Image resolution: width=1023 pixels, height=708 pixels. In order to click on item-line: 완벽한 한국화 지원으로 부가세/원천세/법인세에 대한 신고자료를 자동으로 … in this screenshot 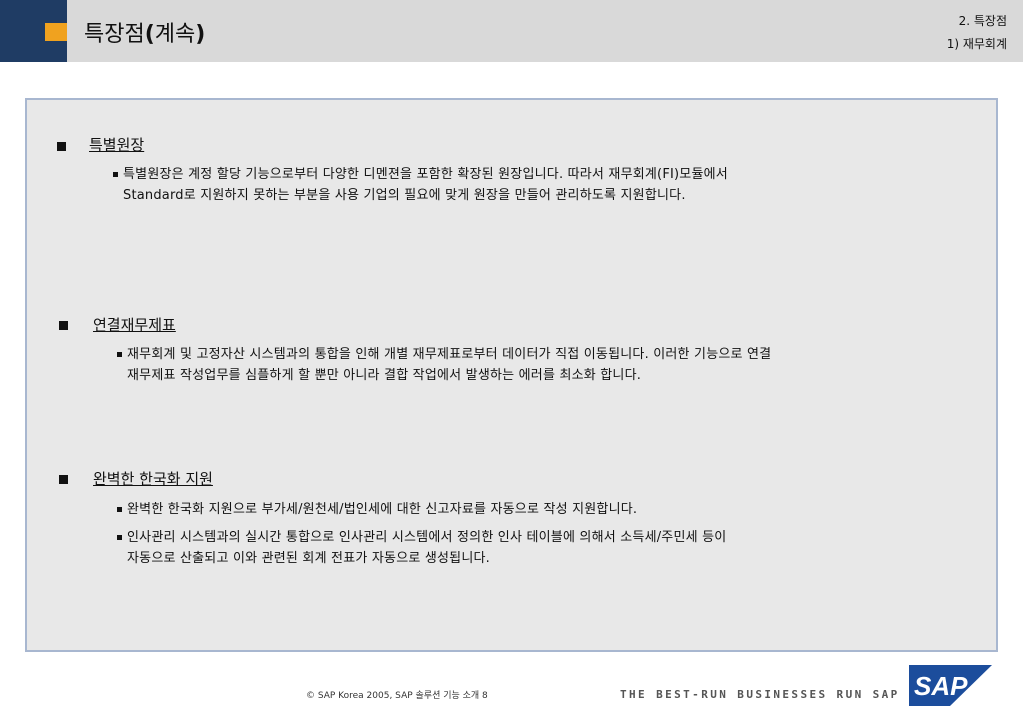, I will do `click(382, 509)`.